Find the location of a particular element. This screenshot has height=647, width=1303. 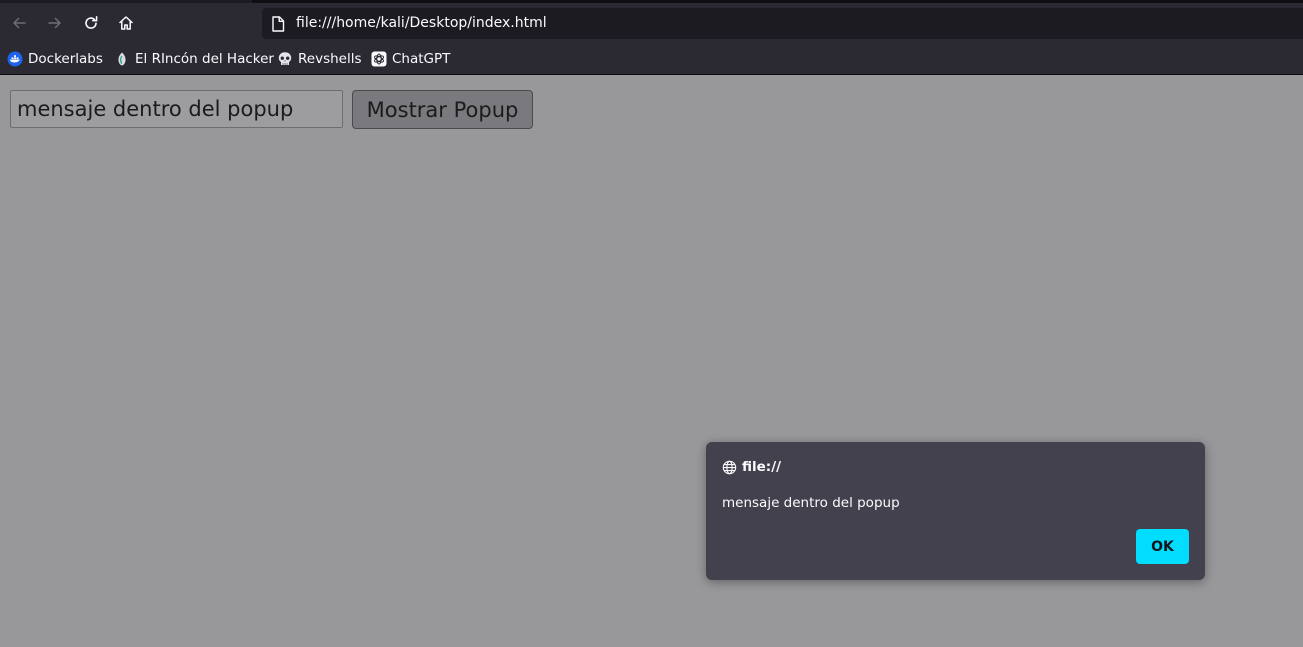

tab-strip-edge is located at coordinates (651, 1).